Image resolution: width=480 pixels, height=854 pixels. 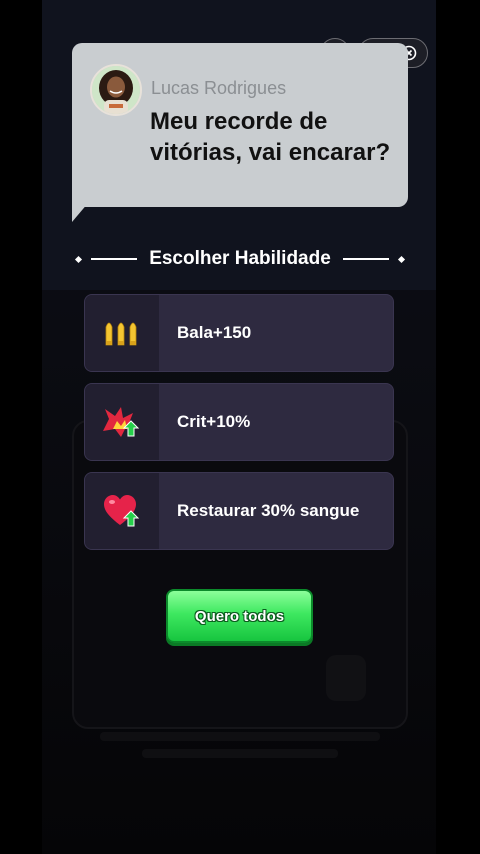 I want to click on skill-label: Restaurar 30% sangue, so click(x=268, y=510).